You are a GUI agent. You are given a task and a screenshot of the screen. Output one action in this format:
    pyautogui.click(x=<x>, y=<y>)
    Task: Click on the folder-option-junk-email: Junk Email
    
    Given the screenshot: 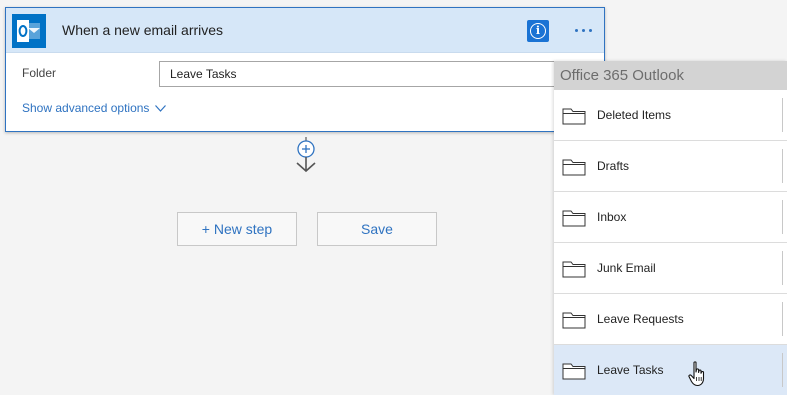 What is the action you would take?
    pyautogui.click(x=670, y=268)
    